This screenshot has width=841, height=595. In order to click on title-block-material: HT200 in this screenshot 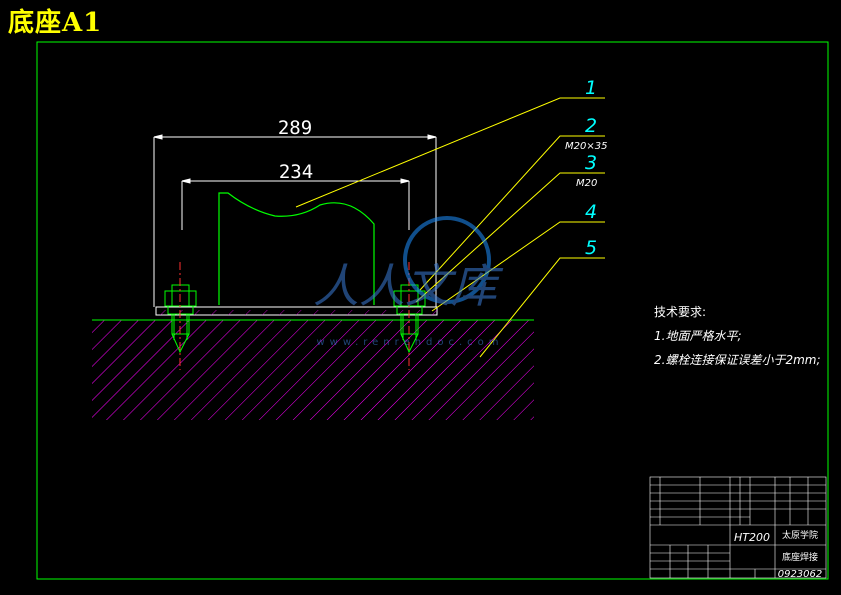, I will do `click(752, 537)`.